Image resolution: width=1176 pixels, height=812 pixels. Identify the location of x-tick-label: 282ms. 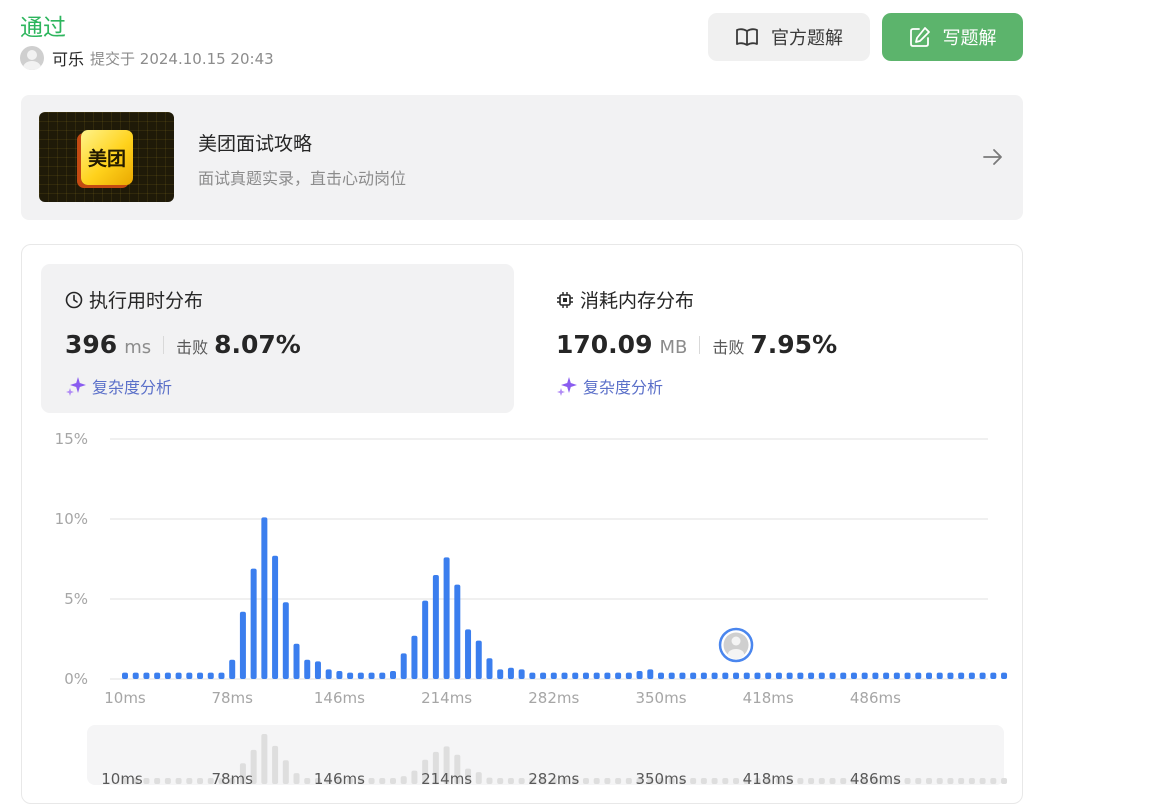
(553, 698).